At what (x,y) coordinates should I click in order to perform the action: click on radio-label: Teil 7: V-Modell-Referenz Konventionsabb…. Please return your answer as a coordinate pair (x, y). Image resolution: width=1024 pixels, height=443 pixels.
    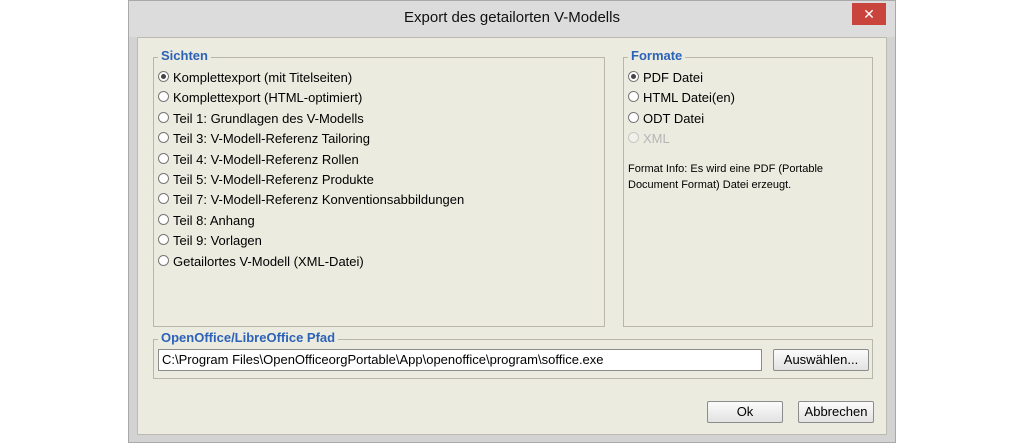
    Looking at the image, I should click on (319, 200).